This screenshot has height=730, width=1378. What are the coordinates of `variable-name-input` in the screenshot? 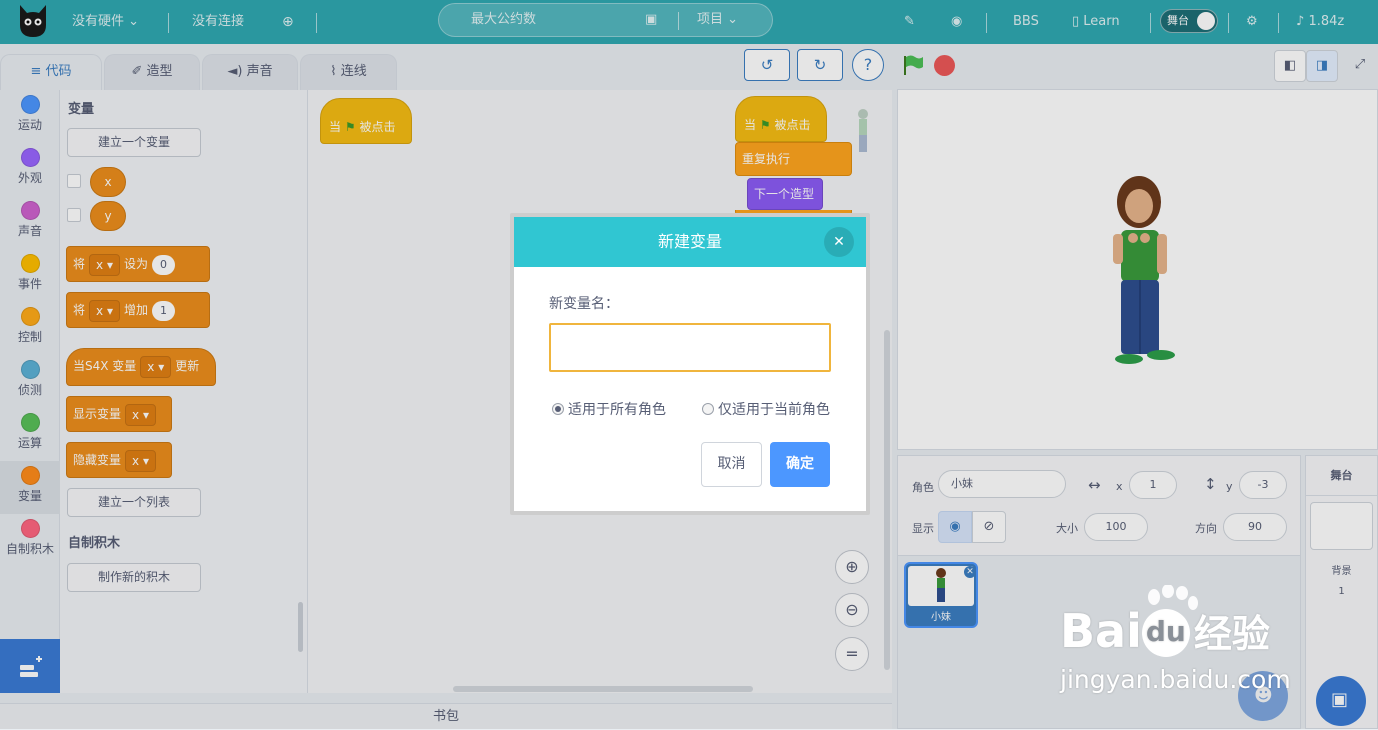 It's located at (690, 347).